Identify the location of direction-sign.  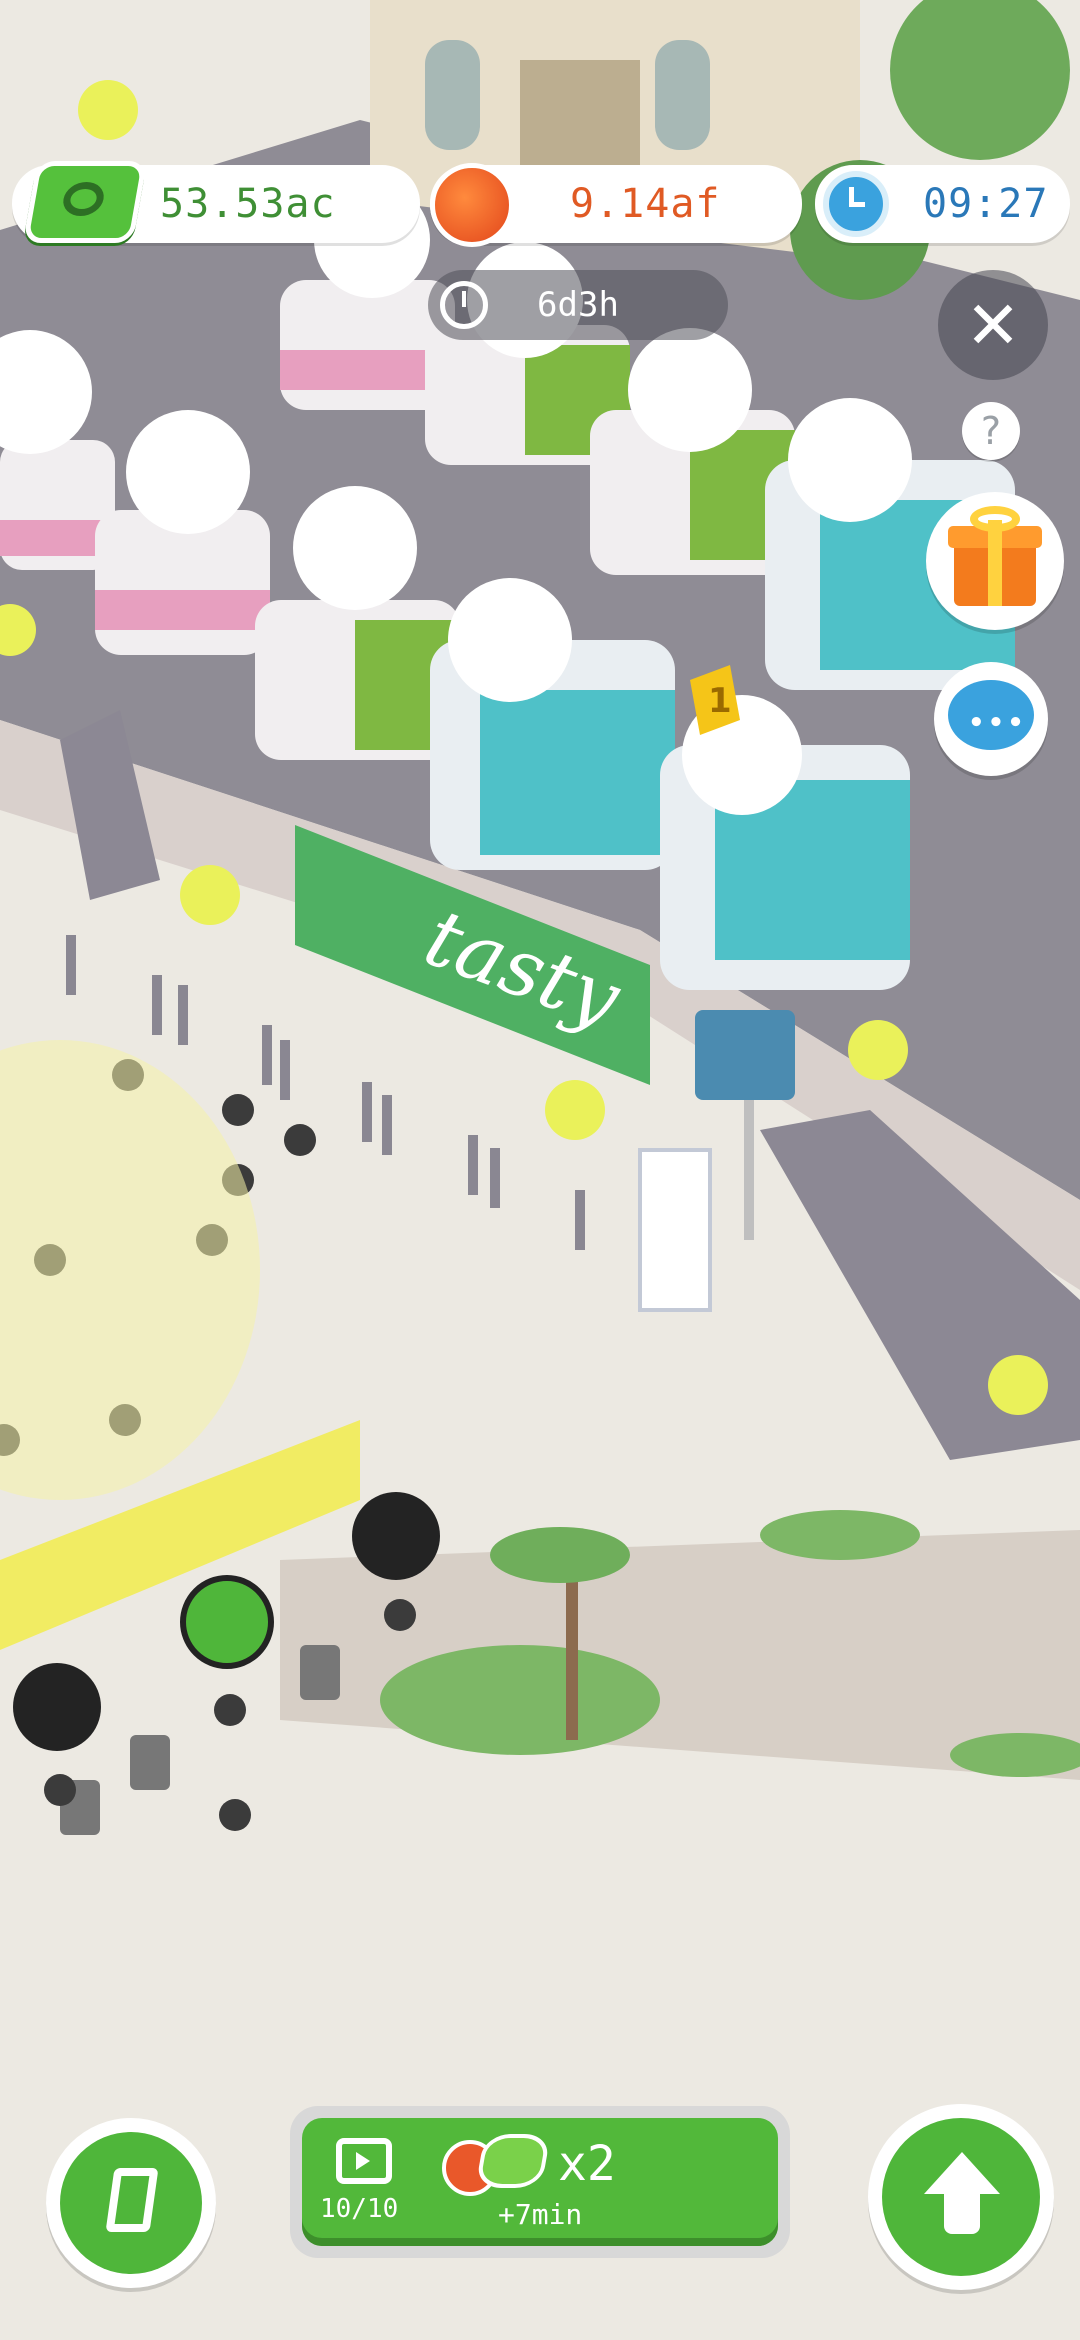
(745, 1055).